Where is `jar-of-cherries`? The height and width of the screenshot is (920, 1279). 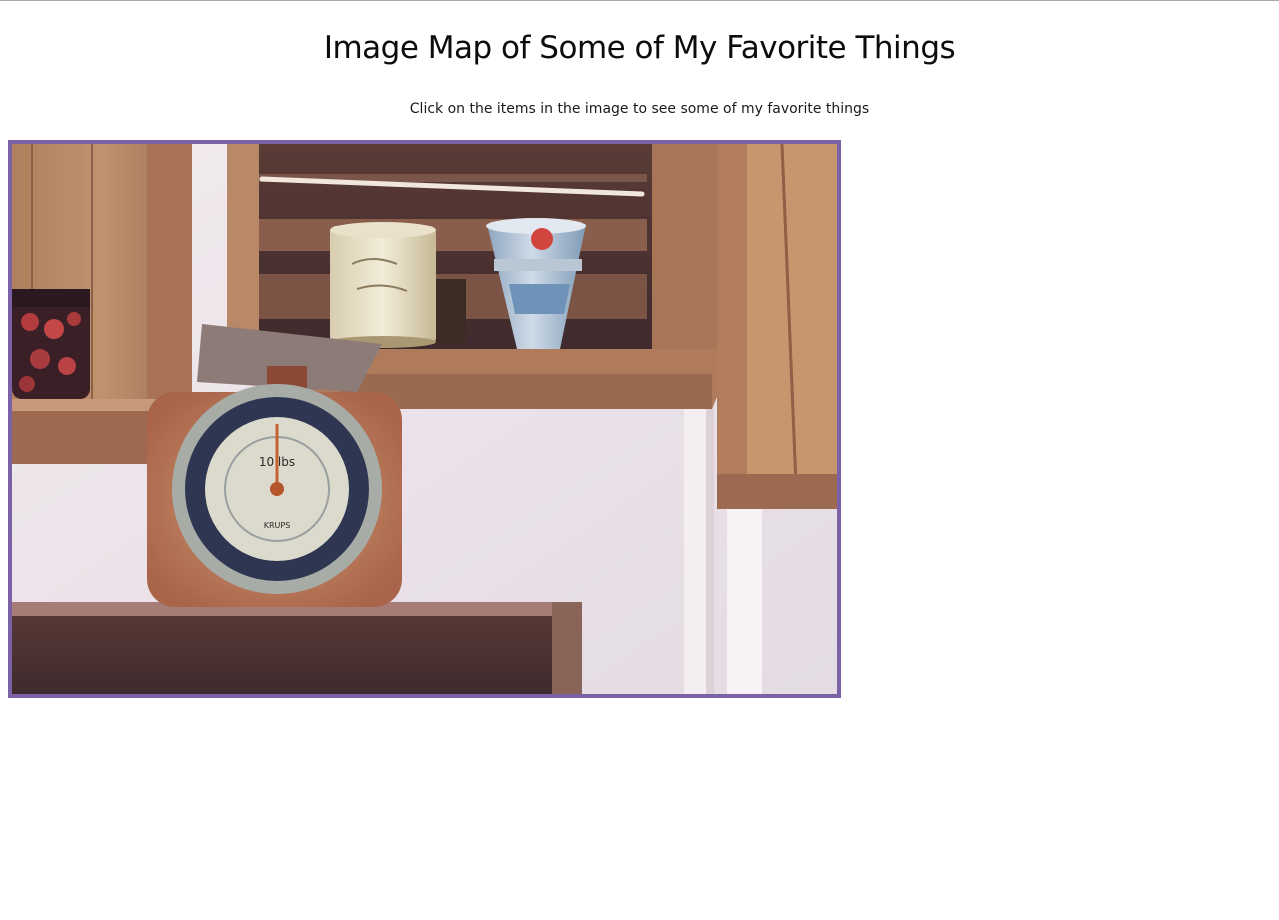
jar-of-cherries is located at coordinates (51, 344).